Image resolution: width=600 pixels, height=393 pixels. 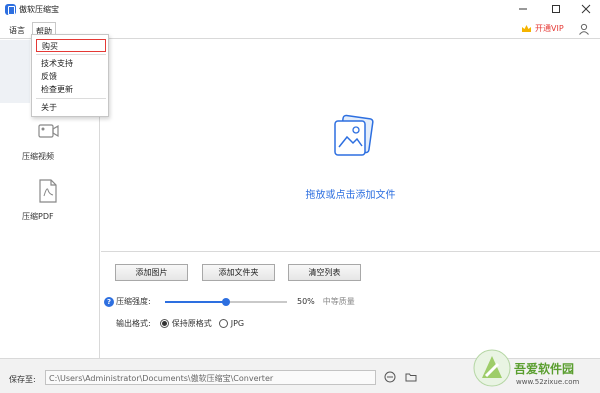 What do you see at coordinates (338, 301) in the screenshot?
I see `quality-label: 中等质量` at bounding box center [338, 301].